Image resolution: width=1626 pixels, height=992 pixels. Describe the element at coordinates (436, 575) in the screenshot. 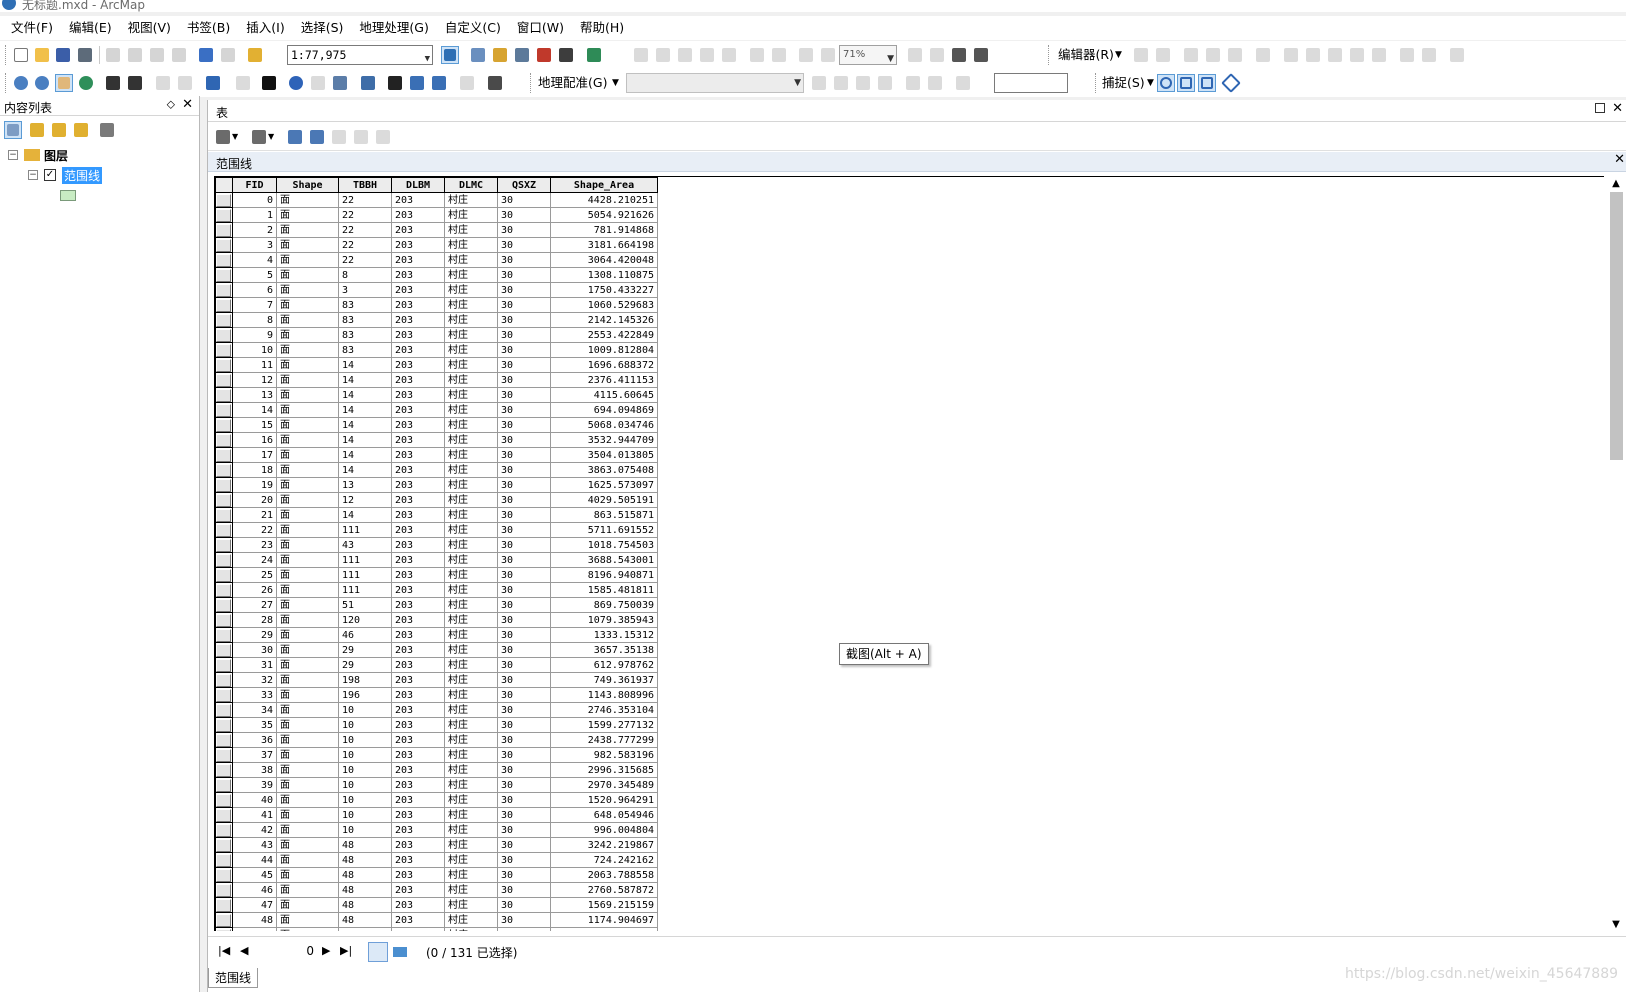

I see `table-row: 25 面 111 203 村庄 30 8196.940871` at that location.